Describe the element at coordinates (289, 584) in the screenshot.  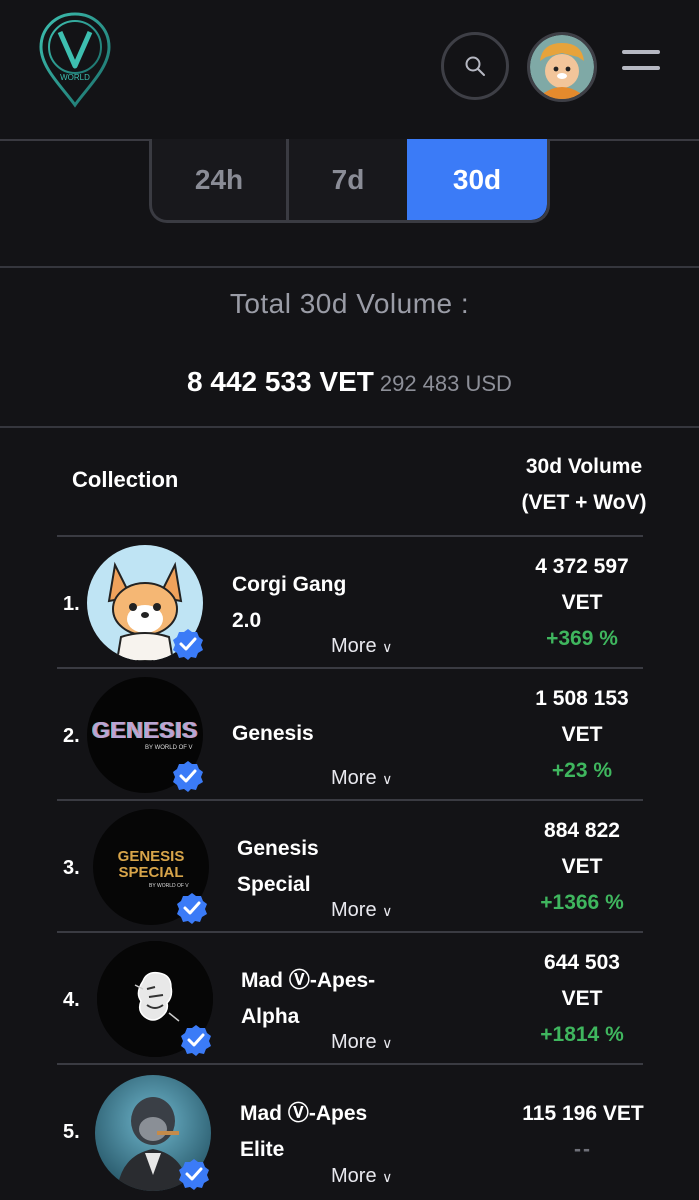
I see `collection-name-line1: Corgi Gang` at that location.